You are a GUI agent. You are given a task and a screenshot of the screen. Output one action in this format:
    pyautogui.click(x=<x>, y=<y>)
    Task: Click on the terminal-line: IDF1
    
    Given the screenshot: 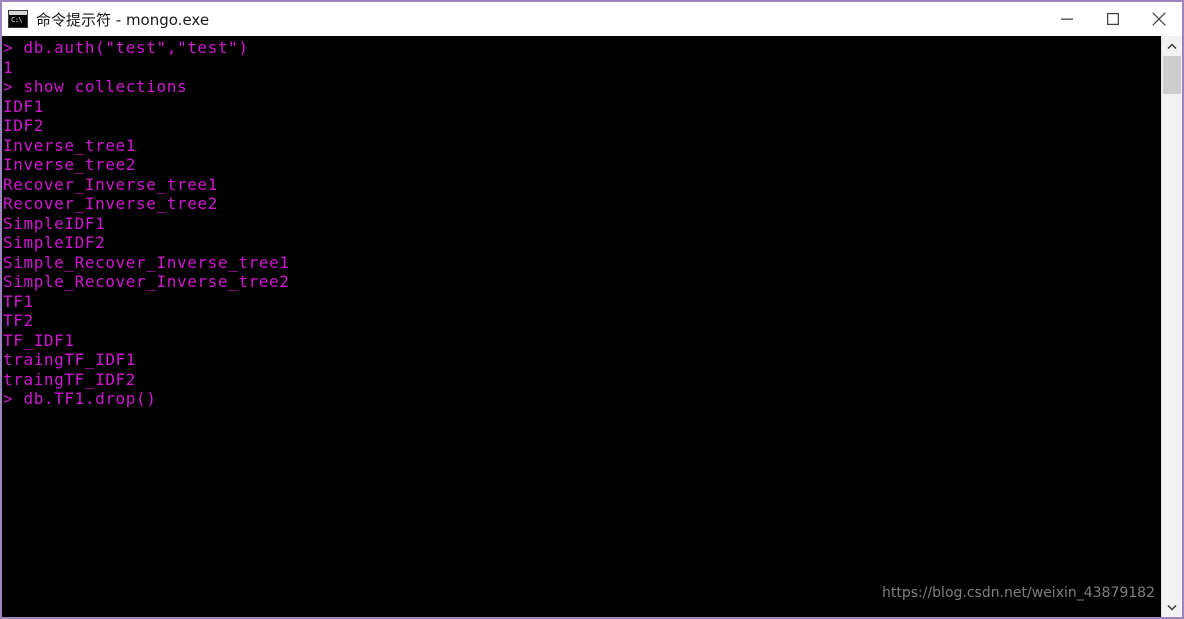 What is the action you would take?
    pyautogui.click(x=23, y=106)
    